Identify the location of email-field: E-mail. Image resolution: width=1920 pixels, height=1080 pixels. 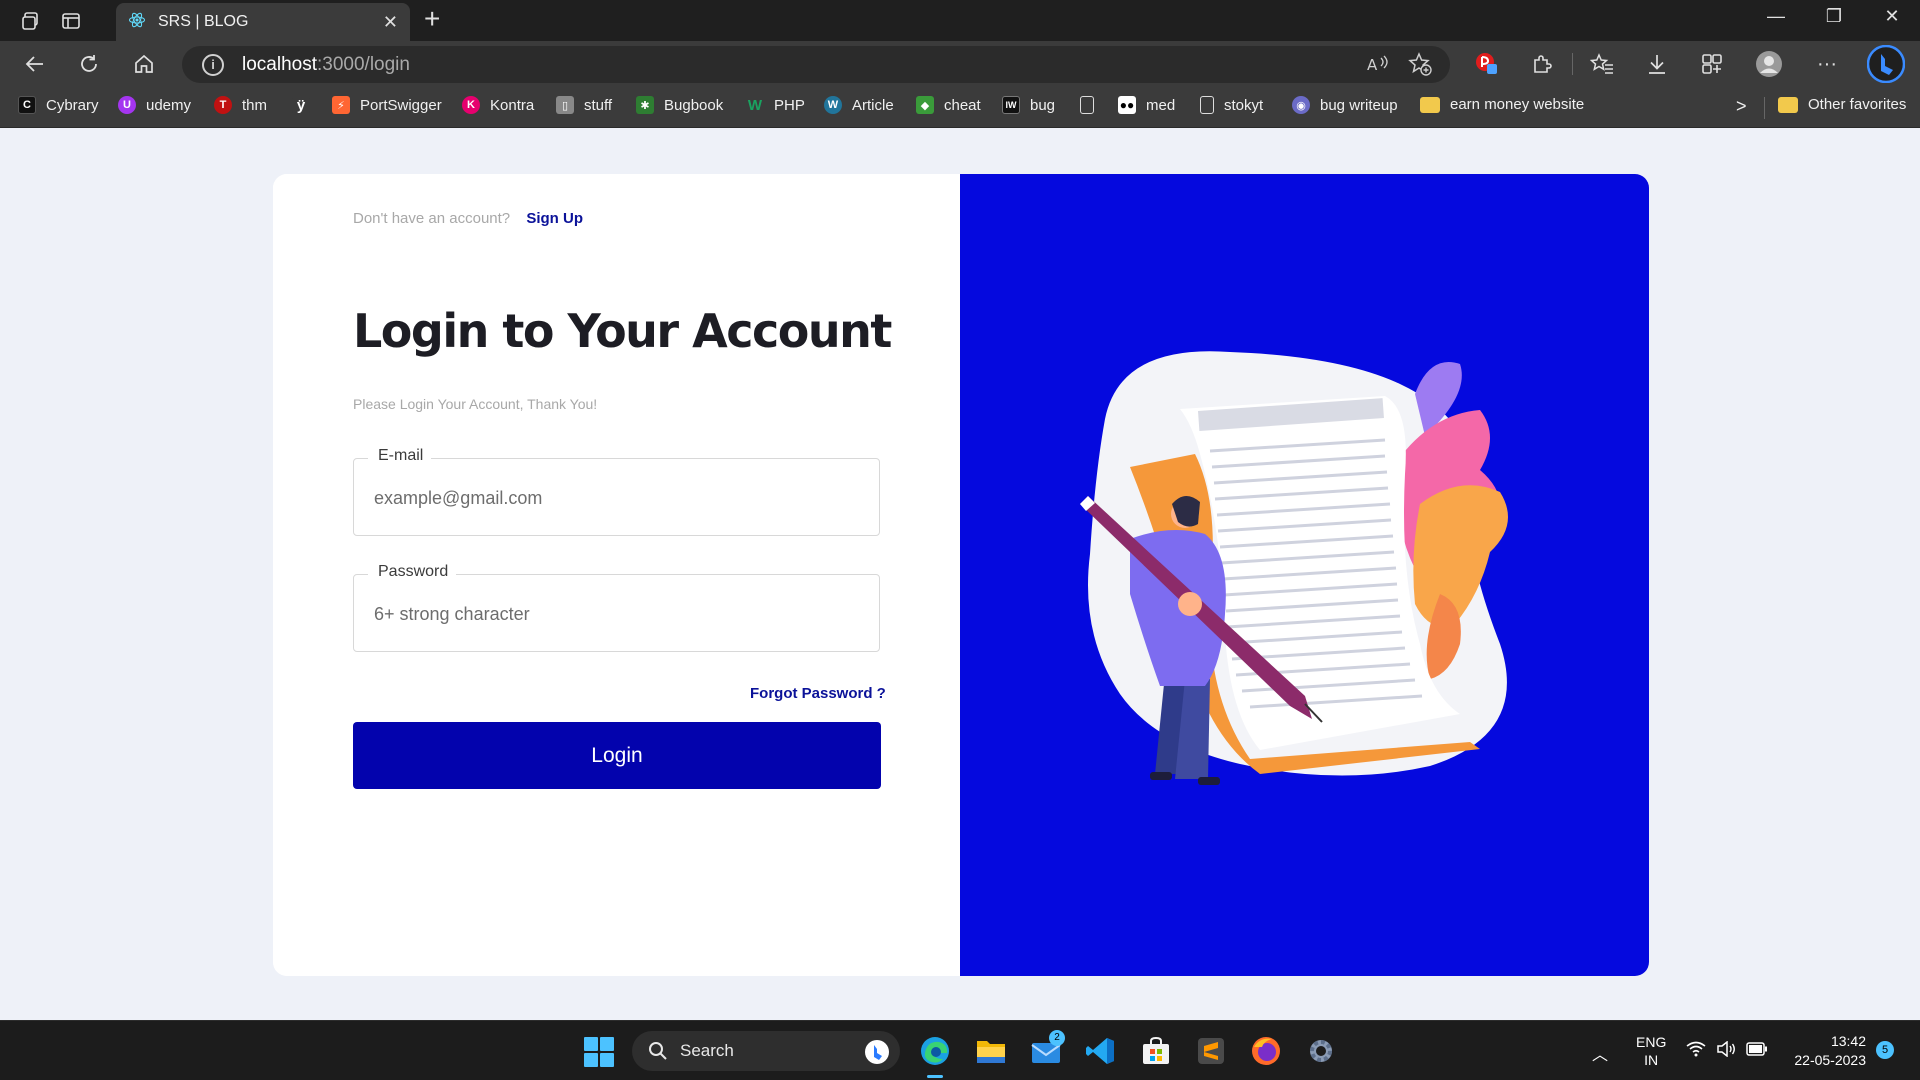
(616, 491).